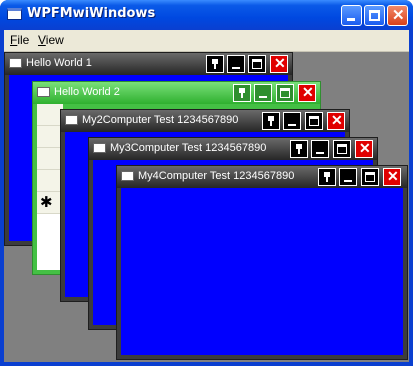 This screenshot has width=413, height=366. I want to click on child-title: Hello World 2, so click(87, 92).